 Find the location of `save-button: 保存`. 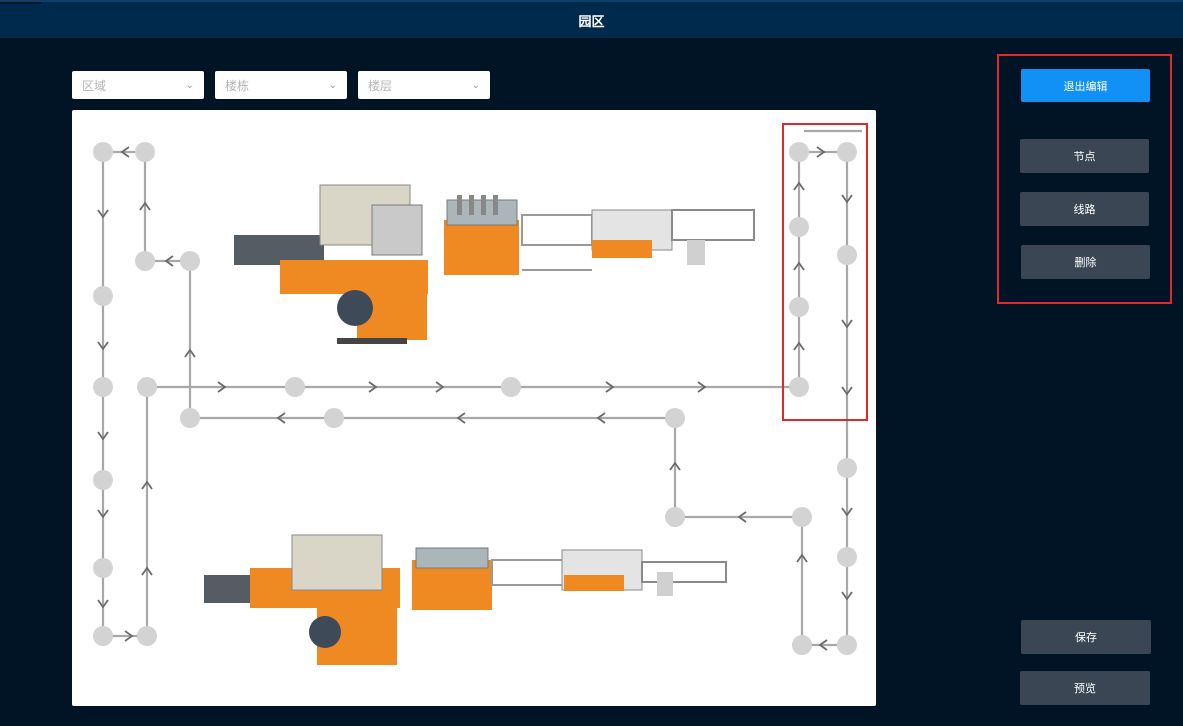

save-button: 保存 is located at coordinates (1086, 637).